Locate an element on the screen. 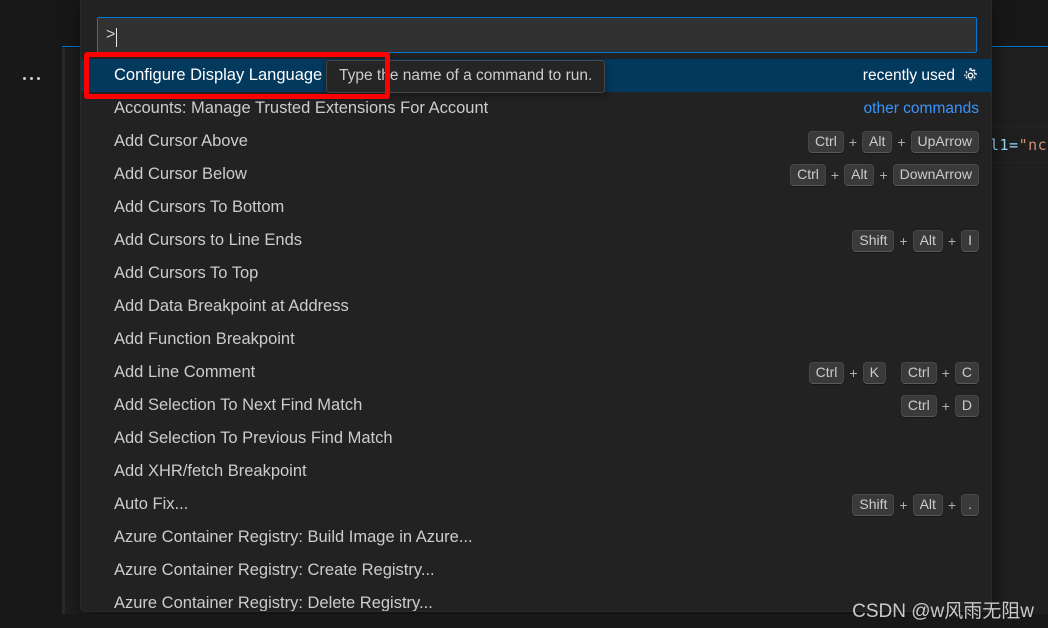 The height and width of the screenshot is (628, 1048). keybinding: Ctrl + D is located at coordinates (939, 405).